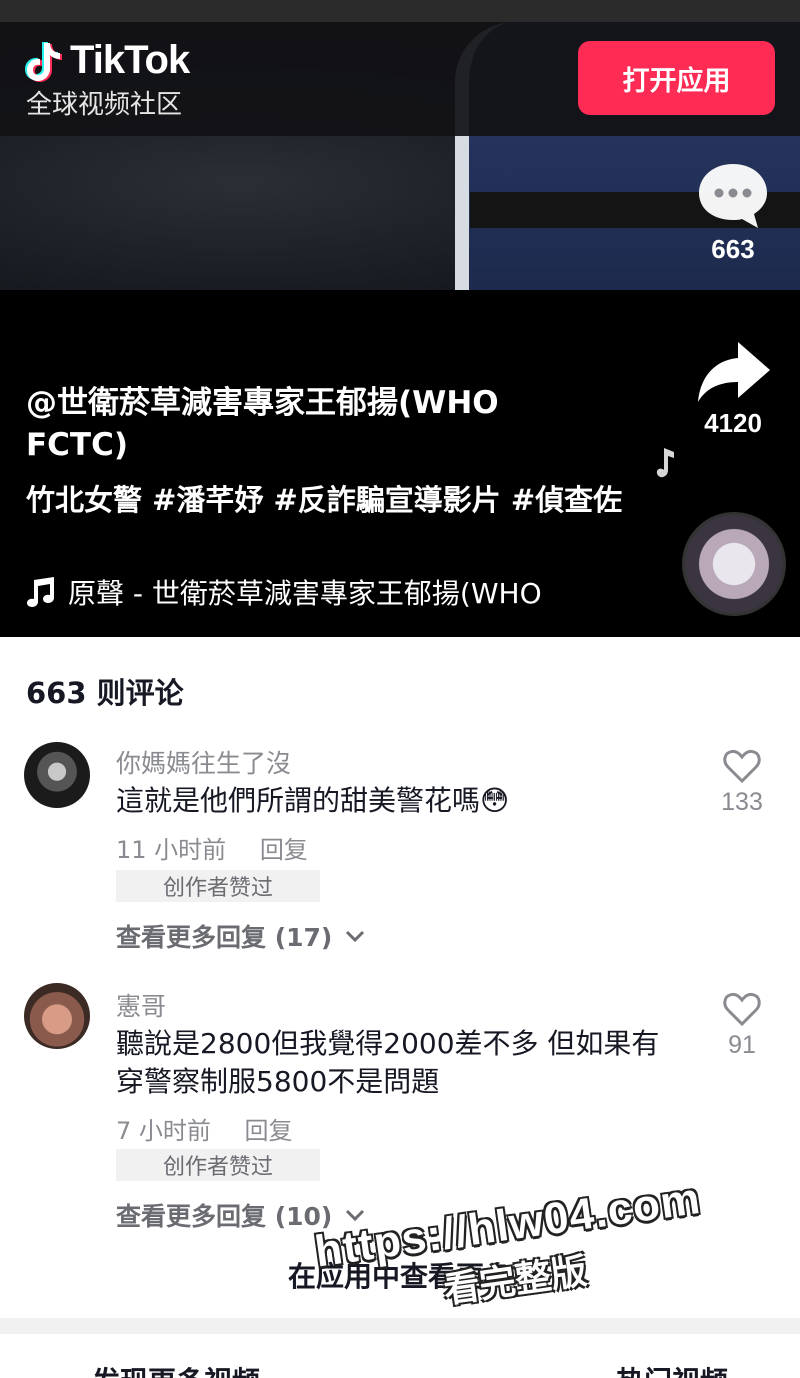 Image resolution: width=800 pixels, height=1378 pixels. Describe the element at coordinates (163, 1131) in the screenshot. I see `comment-time: 7 小时前` at that location.